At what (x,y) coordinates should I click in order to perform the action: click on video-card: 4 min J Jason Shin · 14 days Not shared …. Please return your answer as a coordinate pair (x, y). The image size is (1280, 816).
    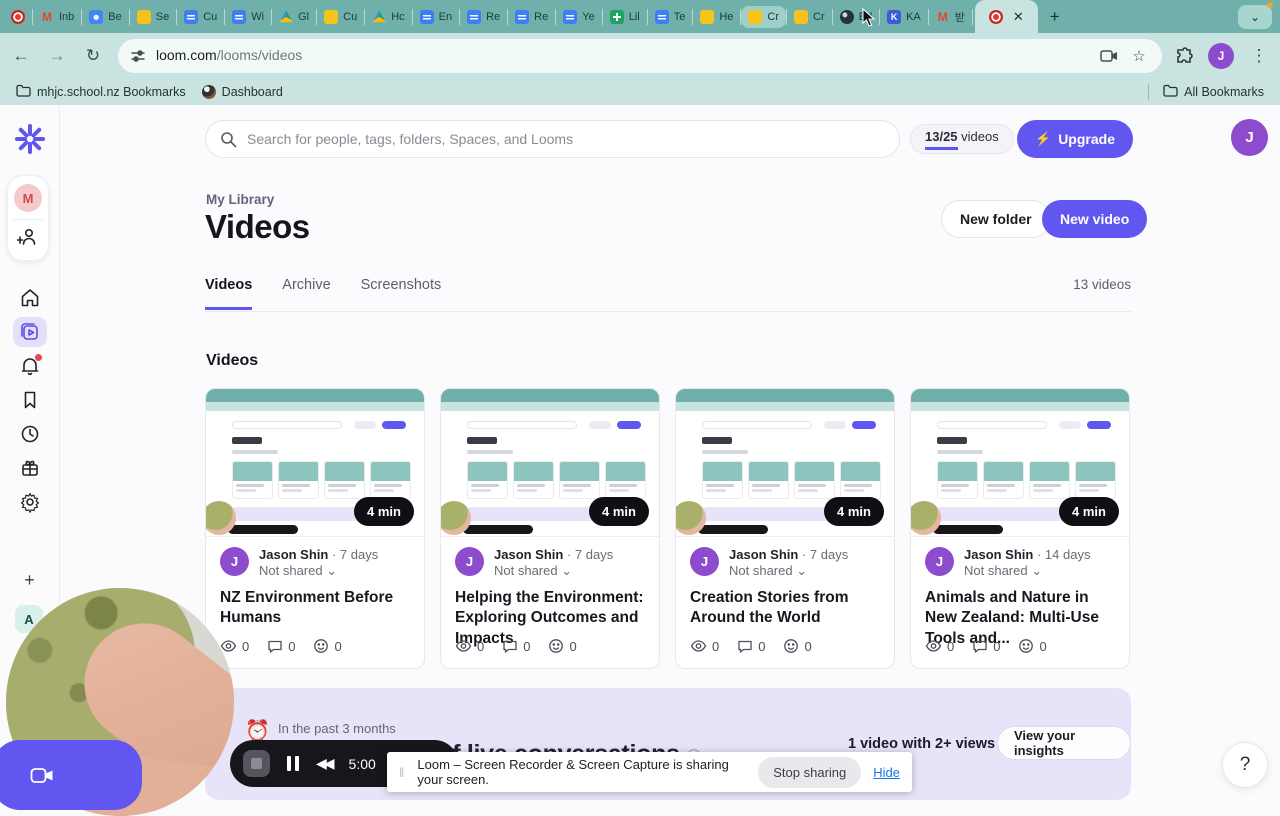
    Looking at the image, I should click on (1020, 528).